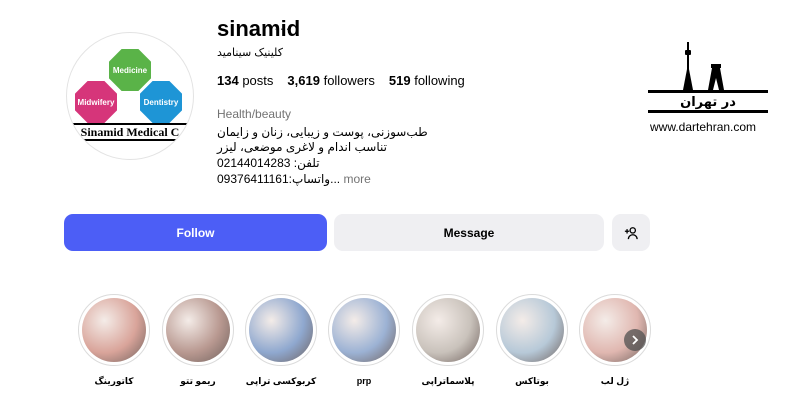  I want to click on next-highlights-button, so click(635, 340).